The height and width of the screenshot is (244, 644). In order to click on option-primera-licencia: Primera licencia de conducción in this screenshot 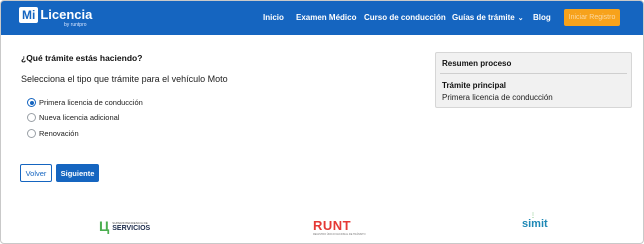, I will do `click(85, 102)`.